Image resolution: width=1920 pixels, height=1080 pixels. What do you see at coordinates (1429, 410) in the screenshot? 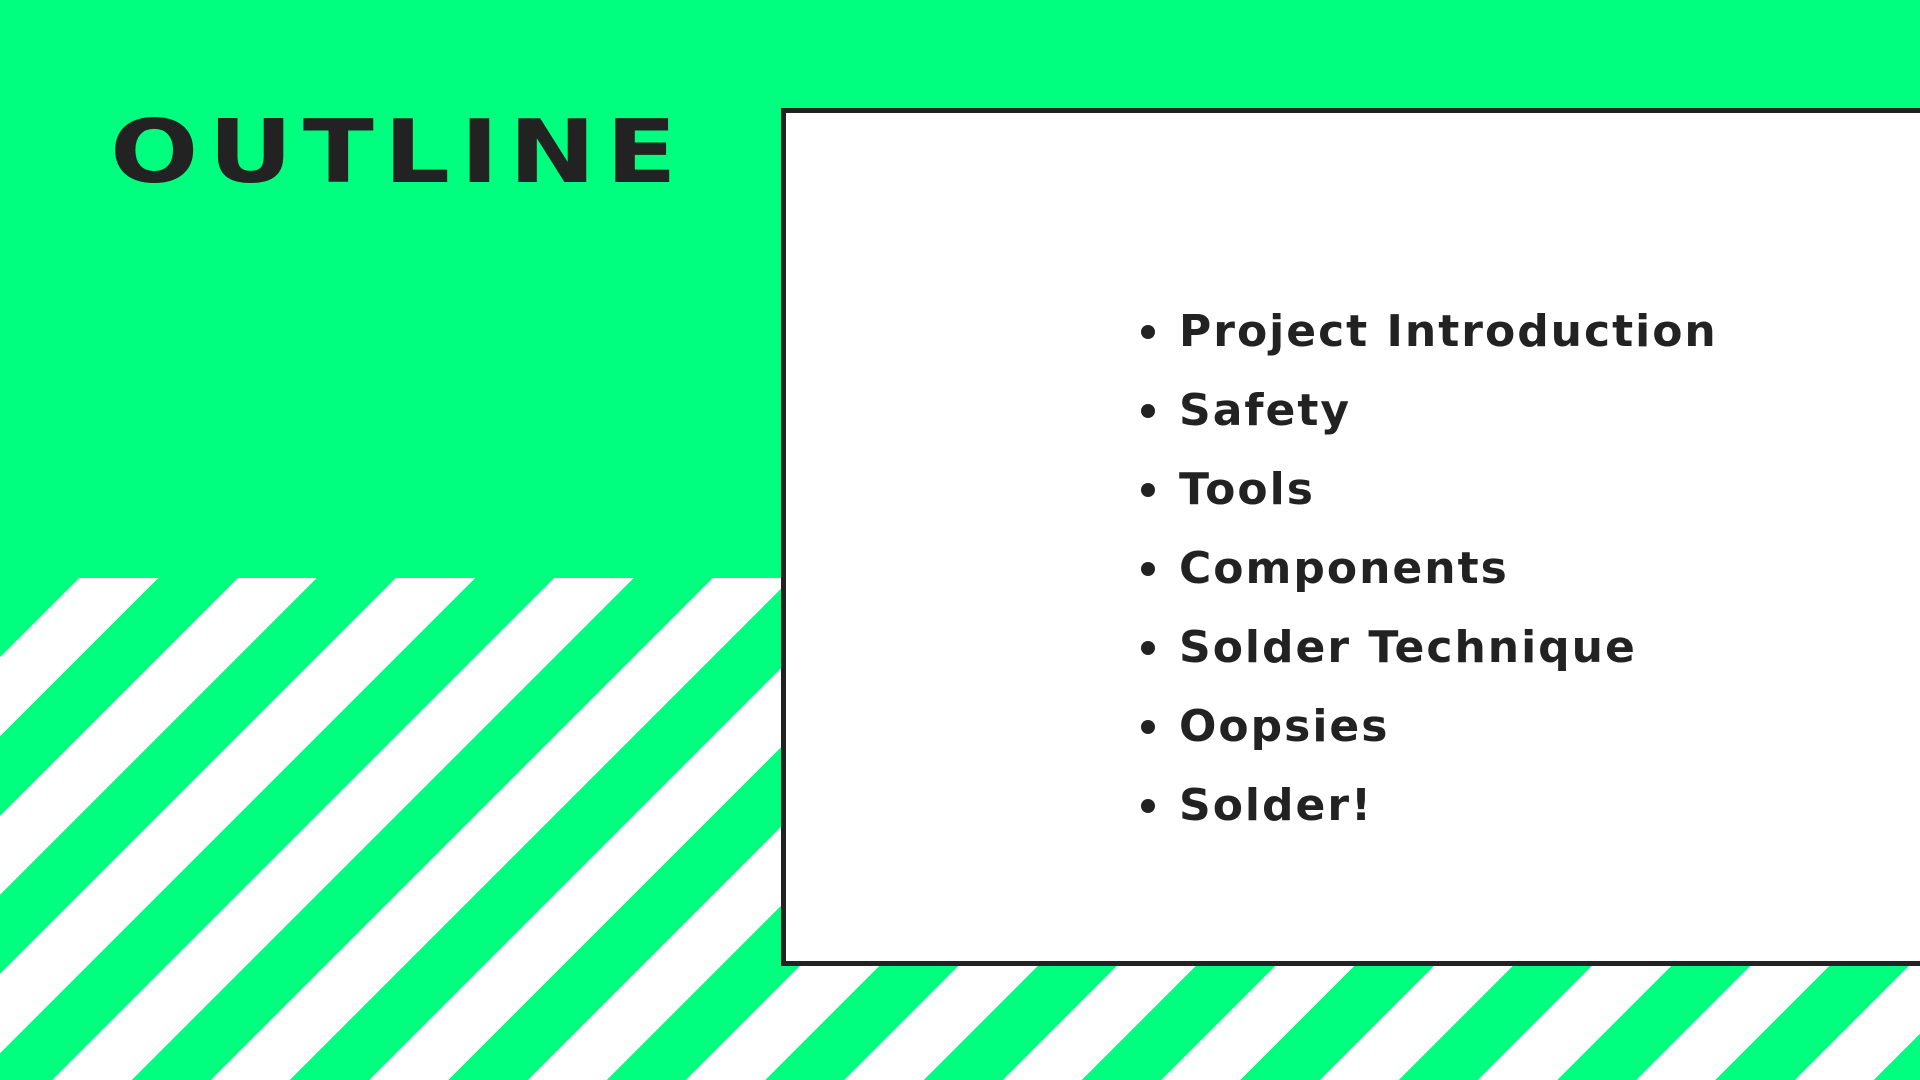
I see `list-item: Safety` at bounding box center [1429, 410].